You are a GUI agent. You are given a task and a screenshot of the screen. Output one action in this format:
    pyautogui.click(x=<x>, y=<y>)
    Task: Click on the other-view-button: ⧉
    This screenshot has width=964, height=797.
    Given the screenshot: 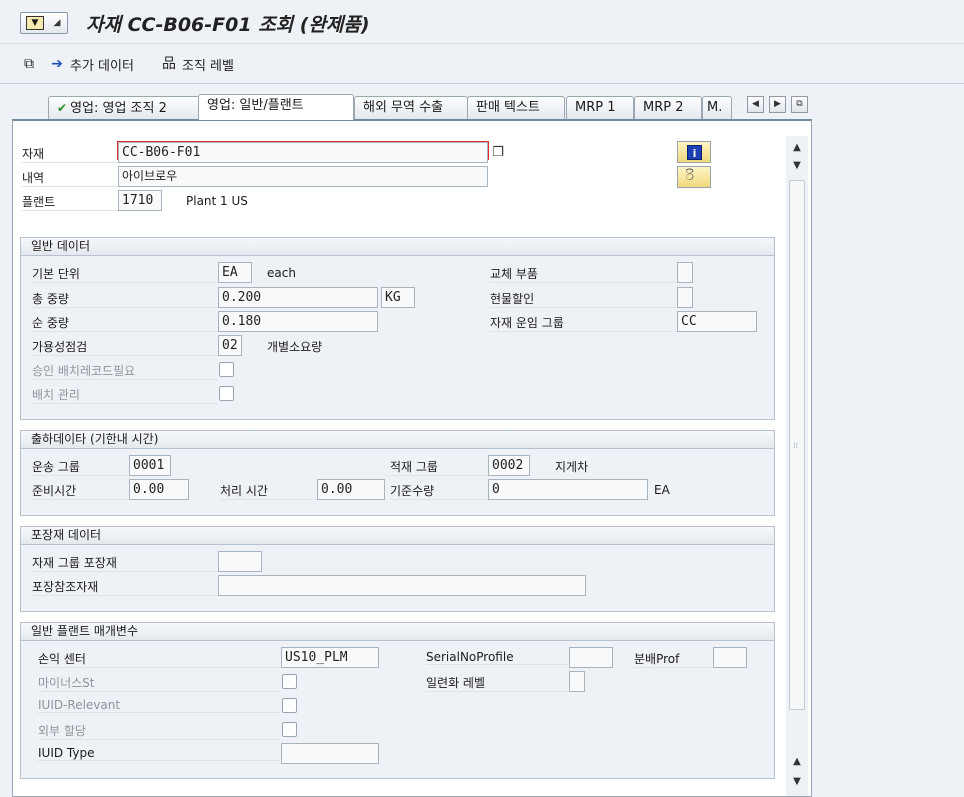 What is the action you would take?
    pyautogui.click(x=29, y=64)
    